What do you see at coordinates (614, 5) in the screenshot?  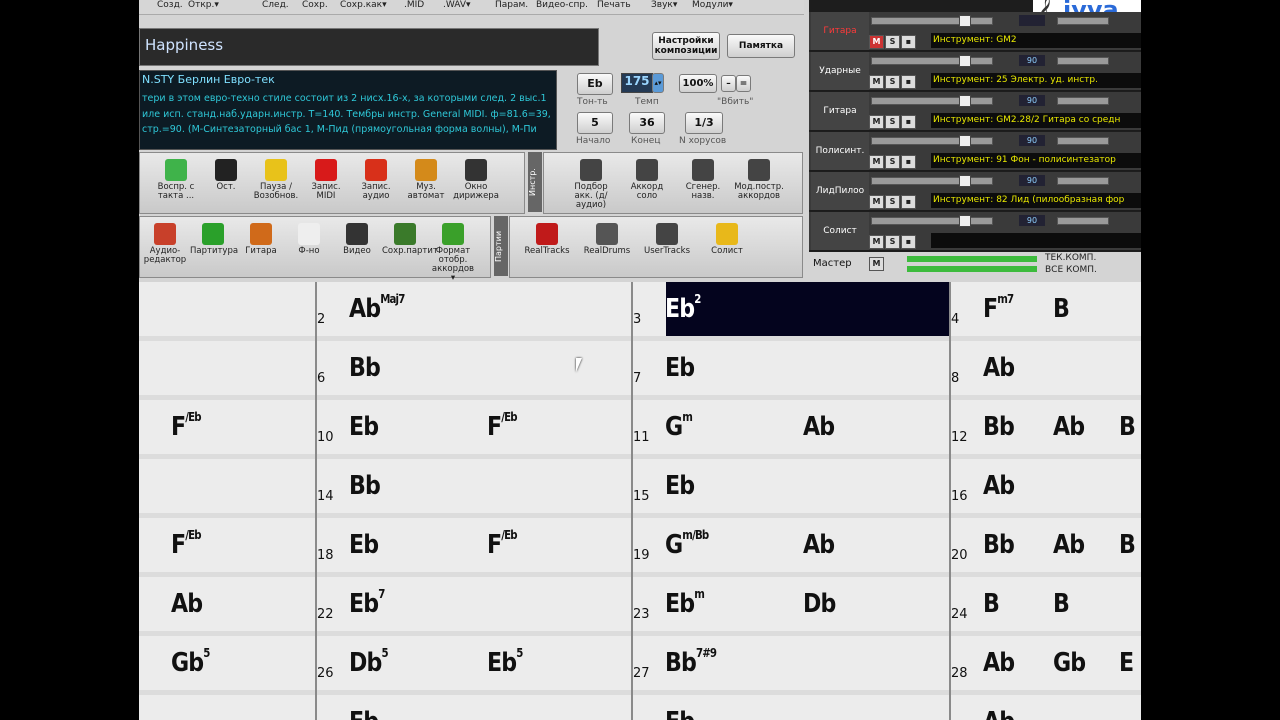 I see `menu-item: Печать` at bounding box center [614, 5].